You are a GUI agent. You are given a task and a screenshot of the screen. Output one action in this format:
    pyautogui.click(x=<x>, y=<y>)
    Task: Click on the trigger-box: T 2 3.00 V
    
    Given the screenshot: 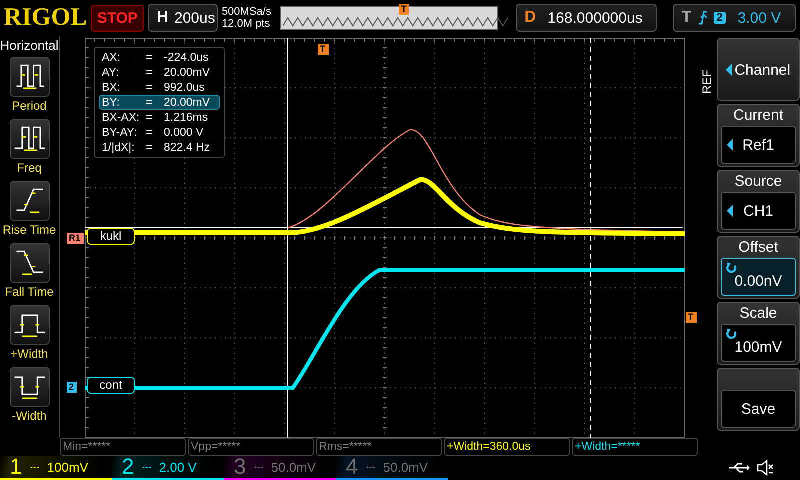 What is the action you would take?
    pyautogui.click(x=734, y=18)
    